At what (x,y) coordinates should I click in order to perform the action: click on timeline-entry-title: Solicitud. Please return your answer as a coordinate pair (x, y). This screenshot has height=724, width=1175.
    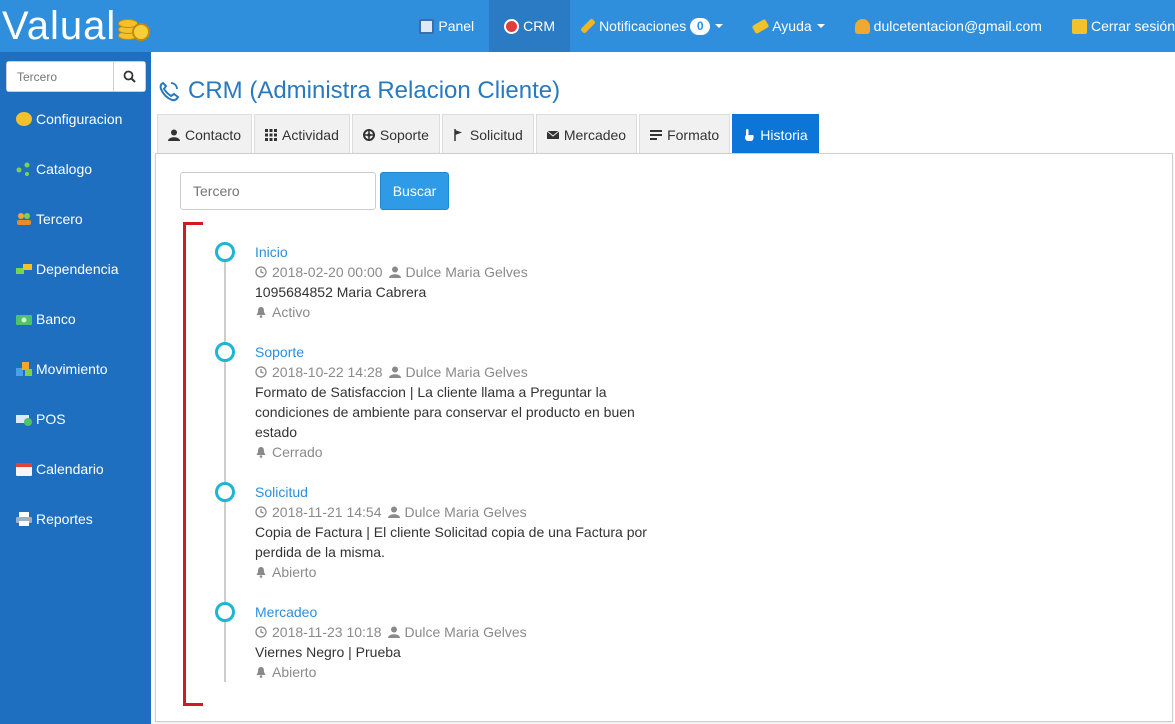
    Looking at the image, I should click on (460, 492).